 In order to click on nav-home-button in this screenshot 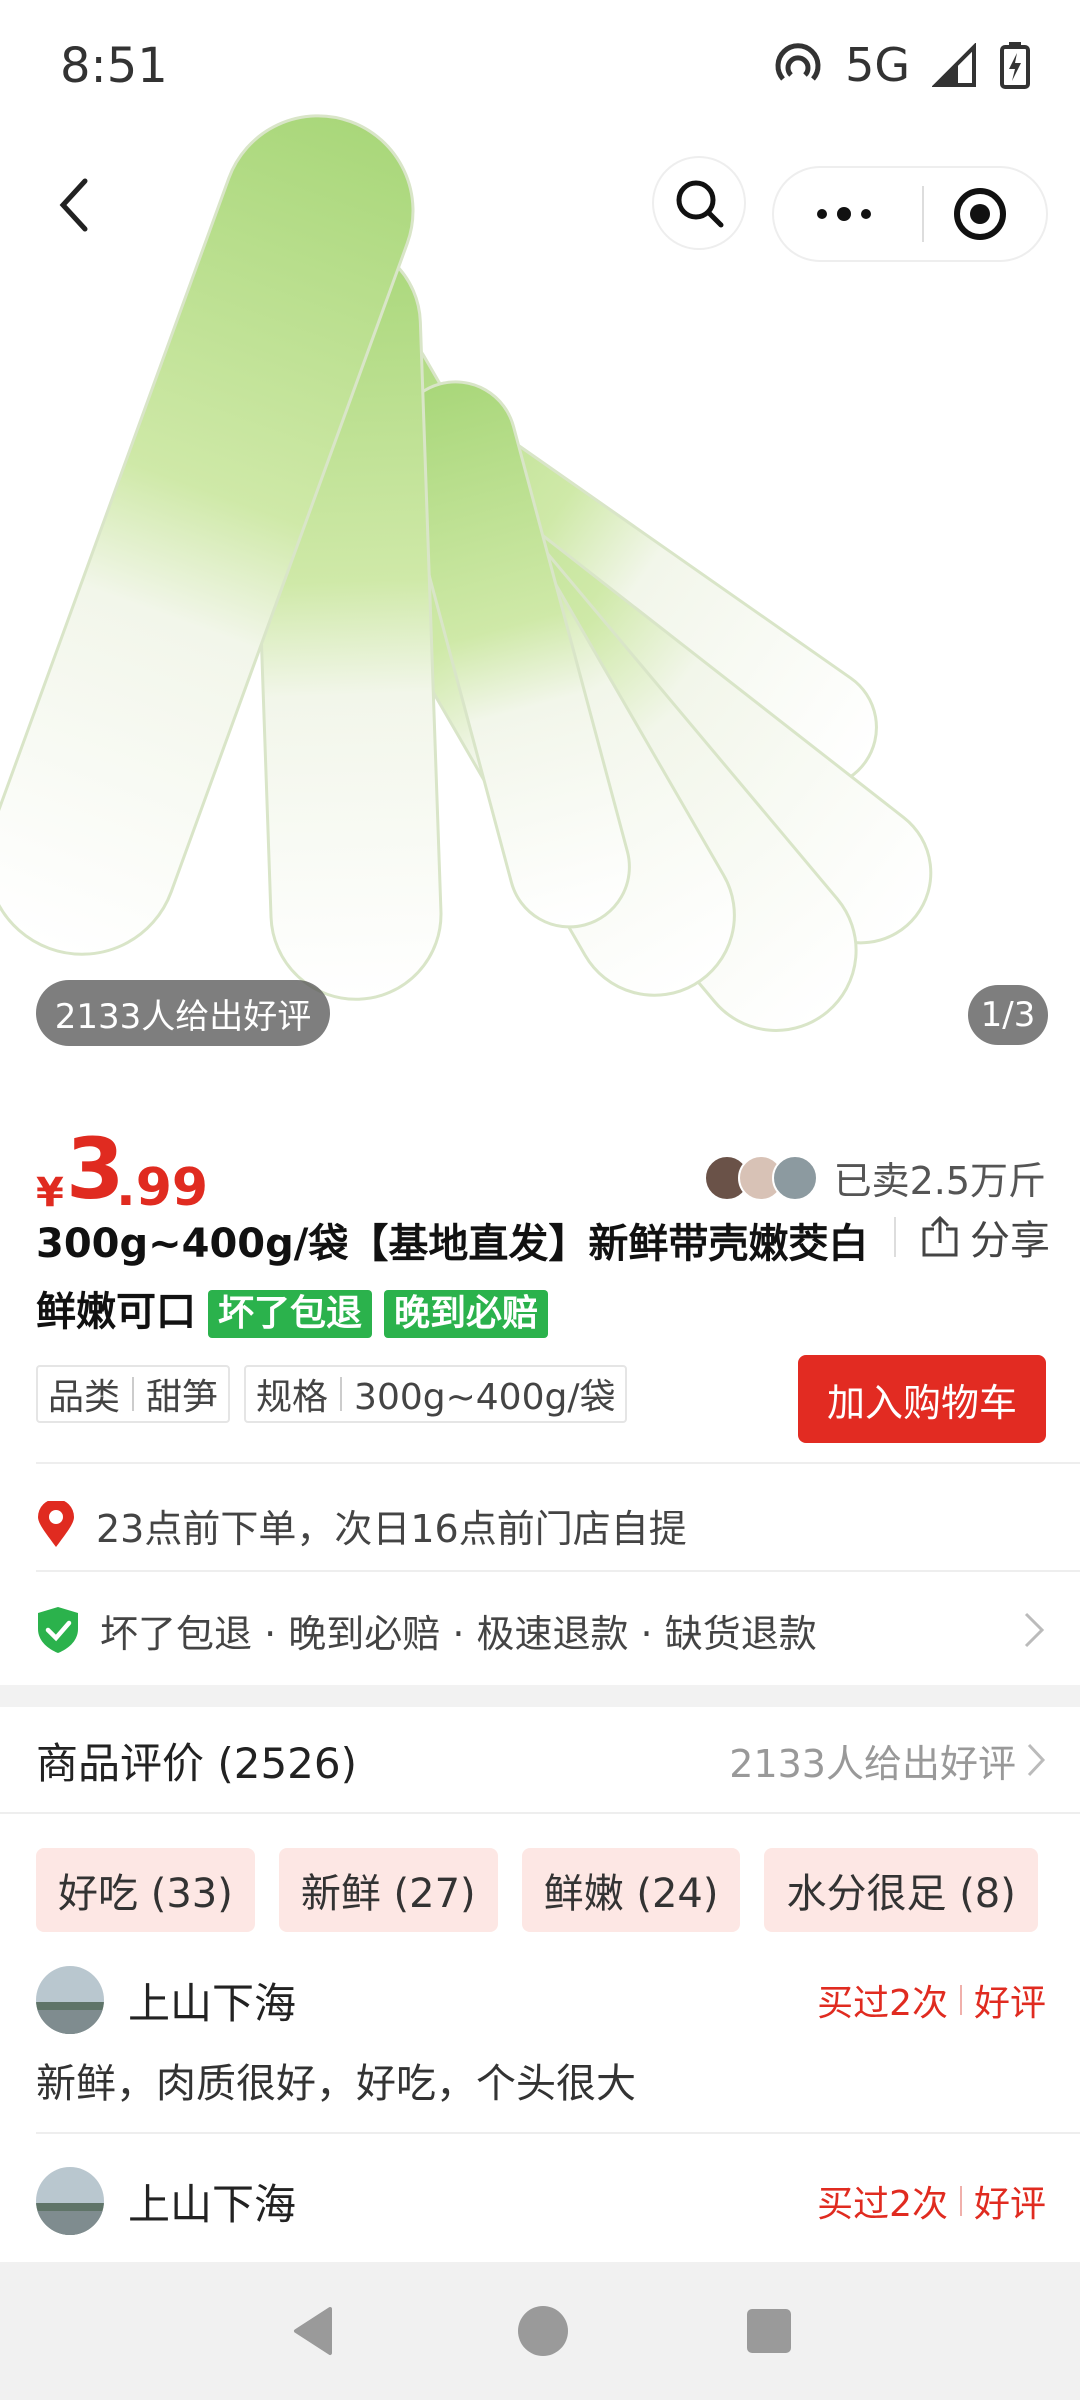, I will do `click(543, 2331)`.